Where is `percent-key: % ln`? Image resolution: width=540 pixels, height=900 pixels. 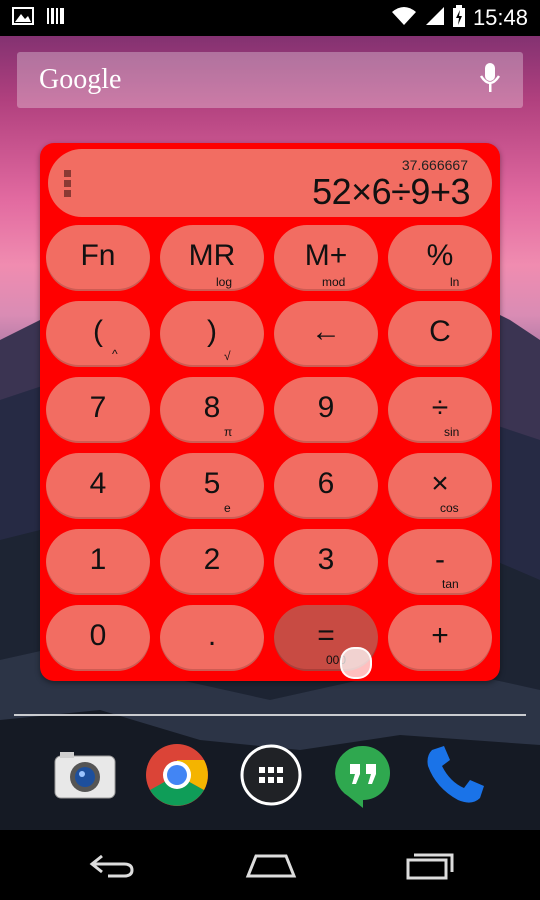
percent-key: % ln is located at coordinates (440, 258).